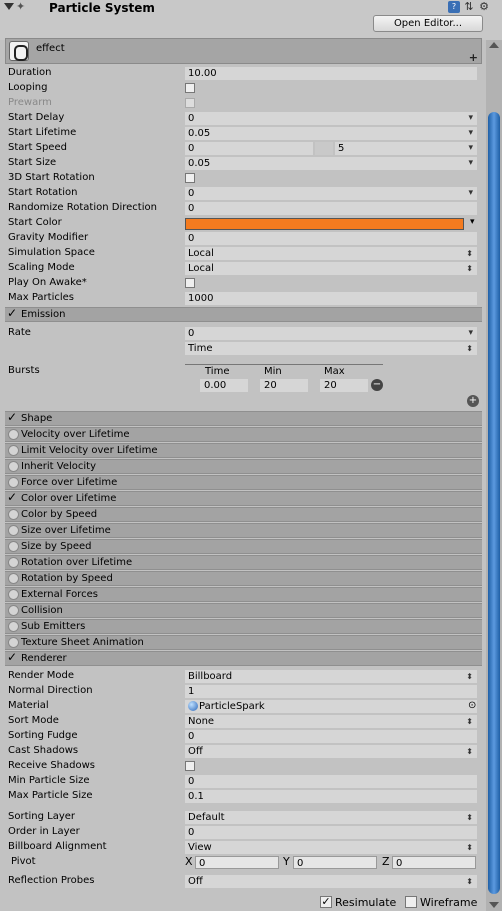 This screenshot has height=911, width=502. What do you see at coordinates (454, 7) in the screenshot?
I see `book-icon: ?` at bounding box center [454, 7].